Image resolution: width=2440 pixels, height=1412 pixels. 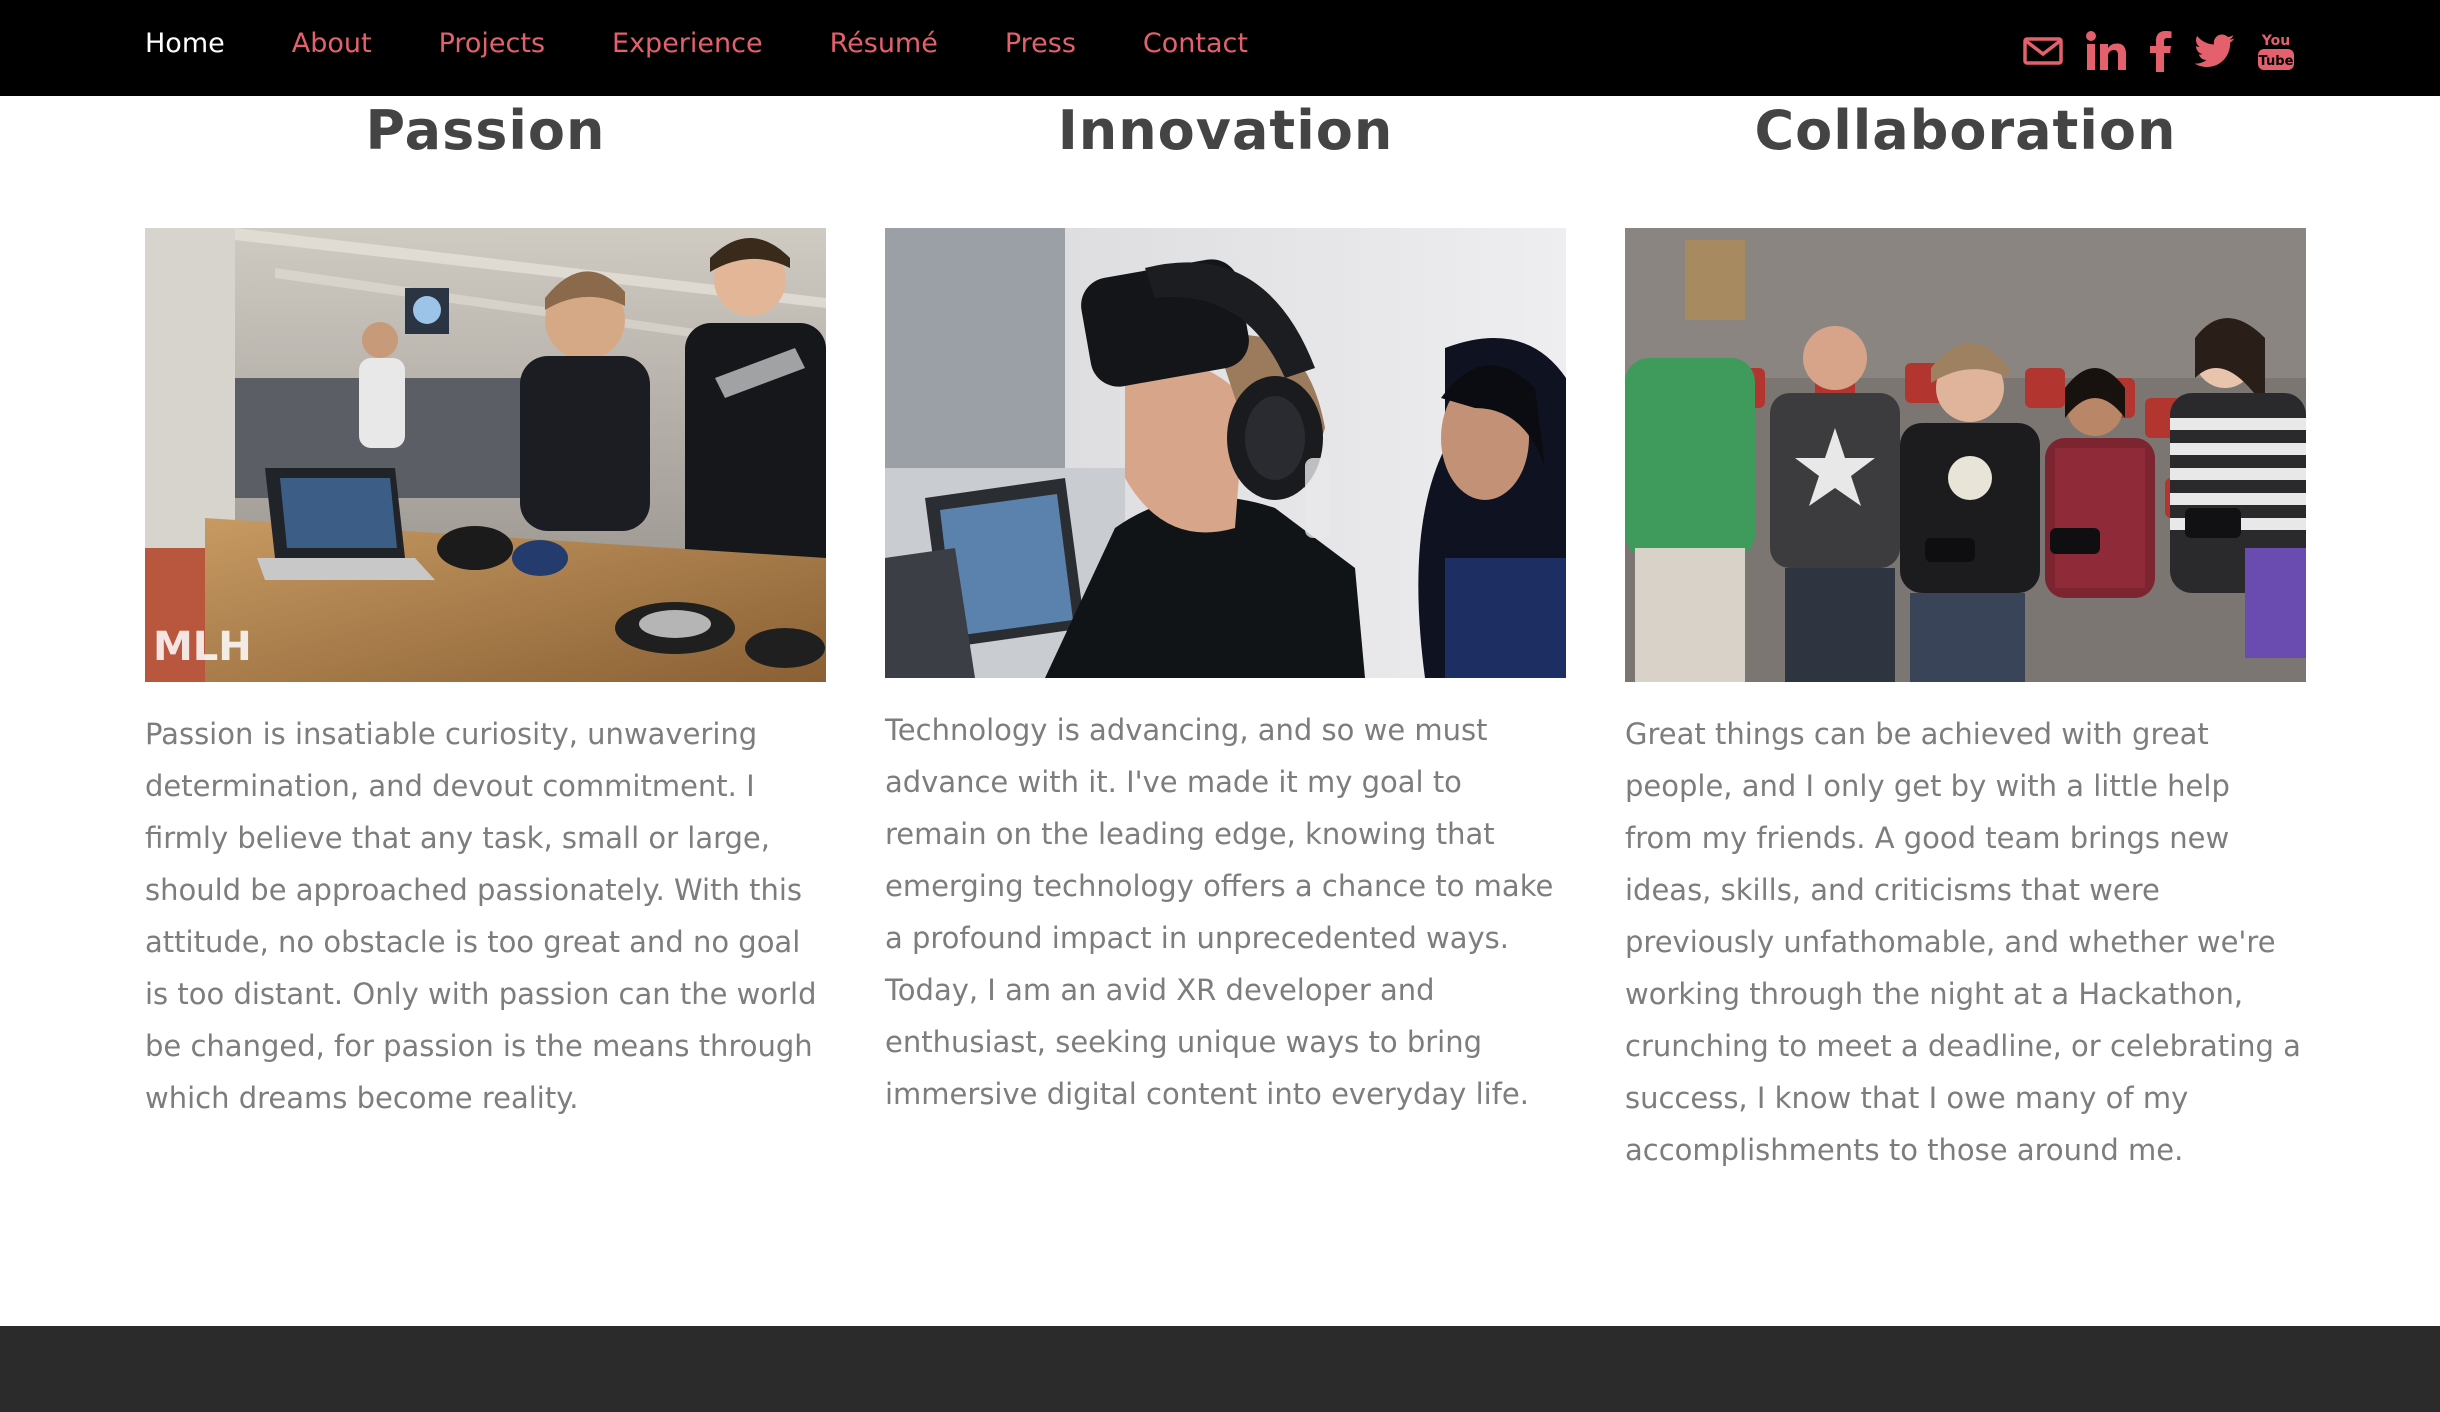 What do you see at coordinates (485, 130) in the screenshot?
I see `passion-heading: Passion` at bounding box center [485, 130].